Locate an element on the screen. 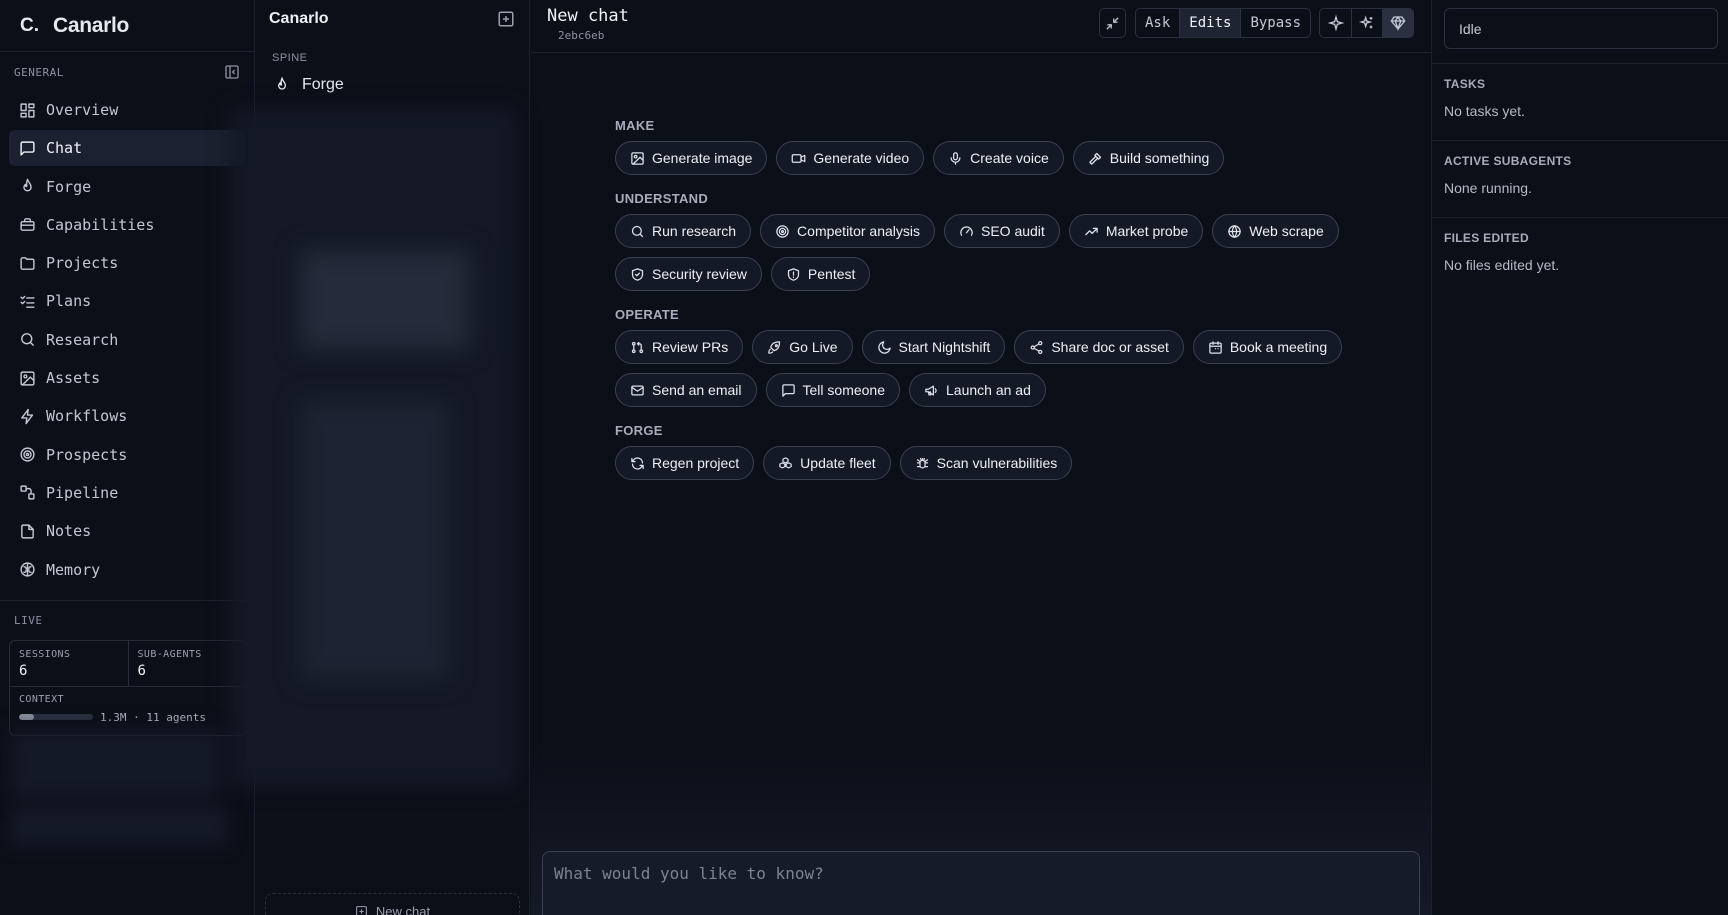  search-icon is located at coordinates (637, 231).